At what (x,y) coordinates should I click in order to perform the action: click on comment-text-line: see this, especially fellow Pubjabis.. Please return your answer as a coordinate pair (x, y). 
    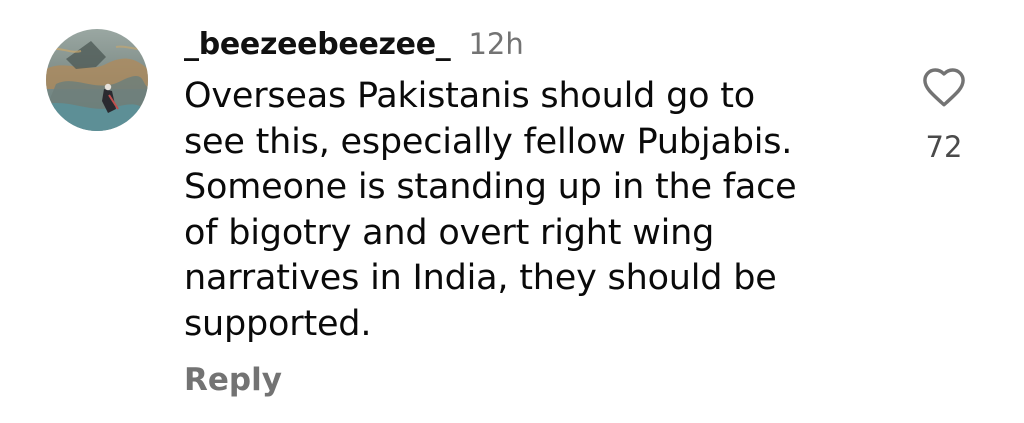
    Looking at the image, I should click on (488, 141).